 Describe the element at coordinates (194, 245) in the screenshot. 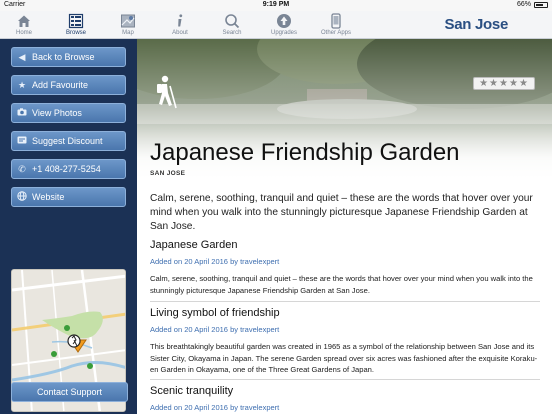

I see `article-heading: Japanese Garden` at that location.